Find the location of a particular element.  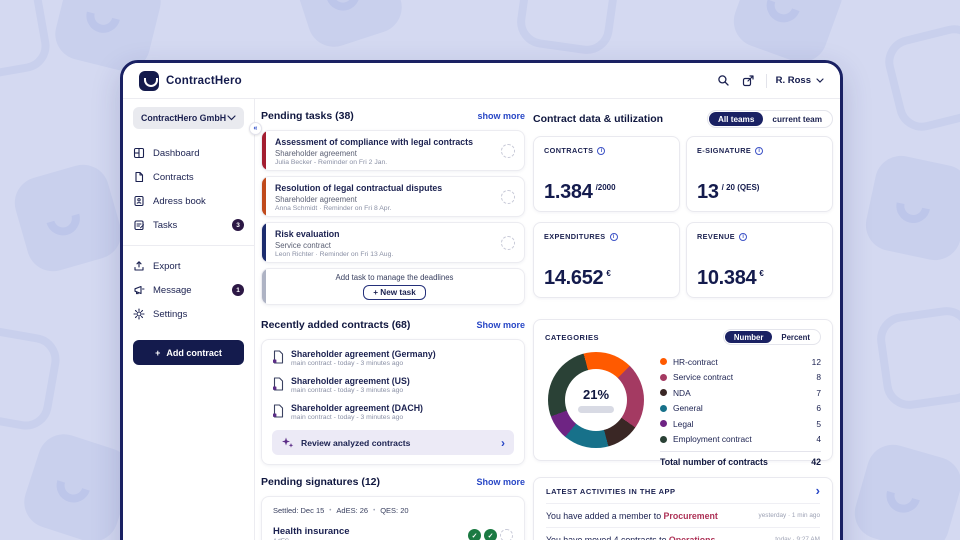

sidebar-item-export: Export is located at coordinates (188, 266).